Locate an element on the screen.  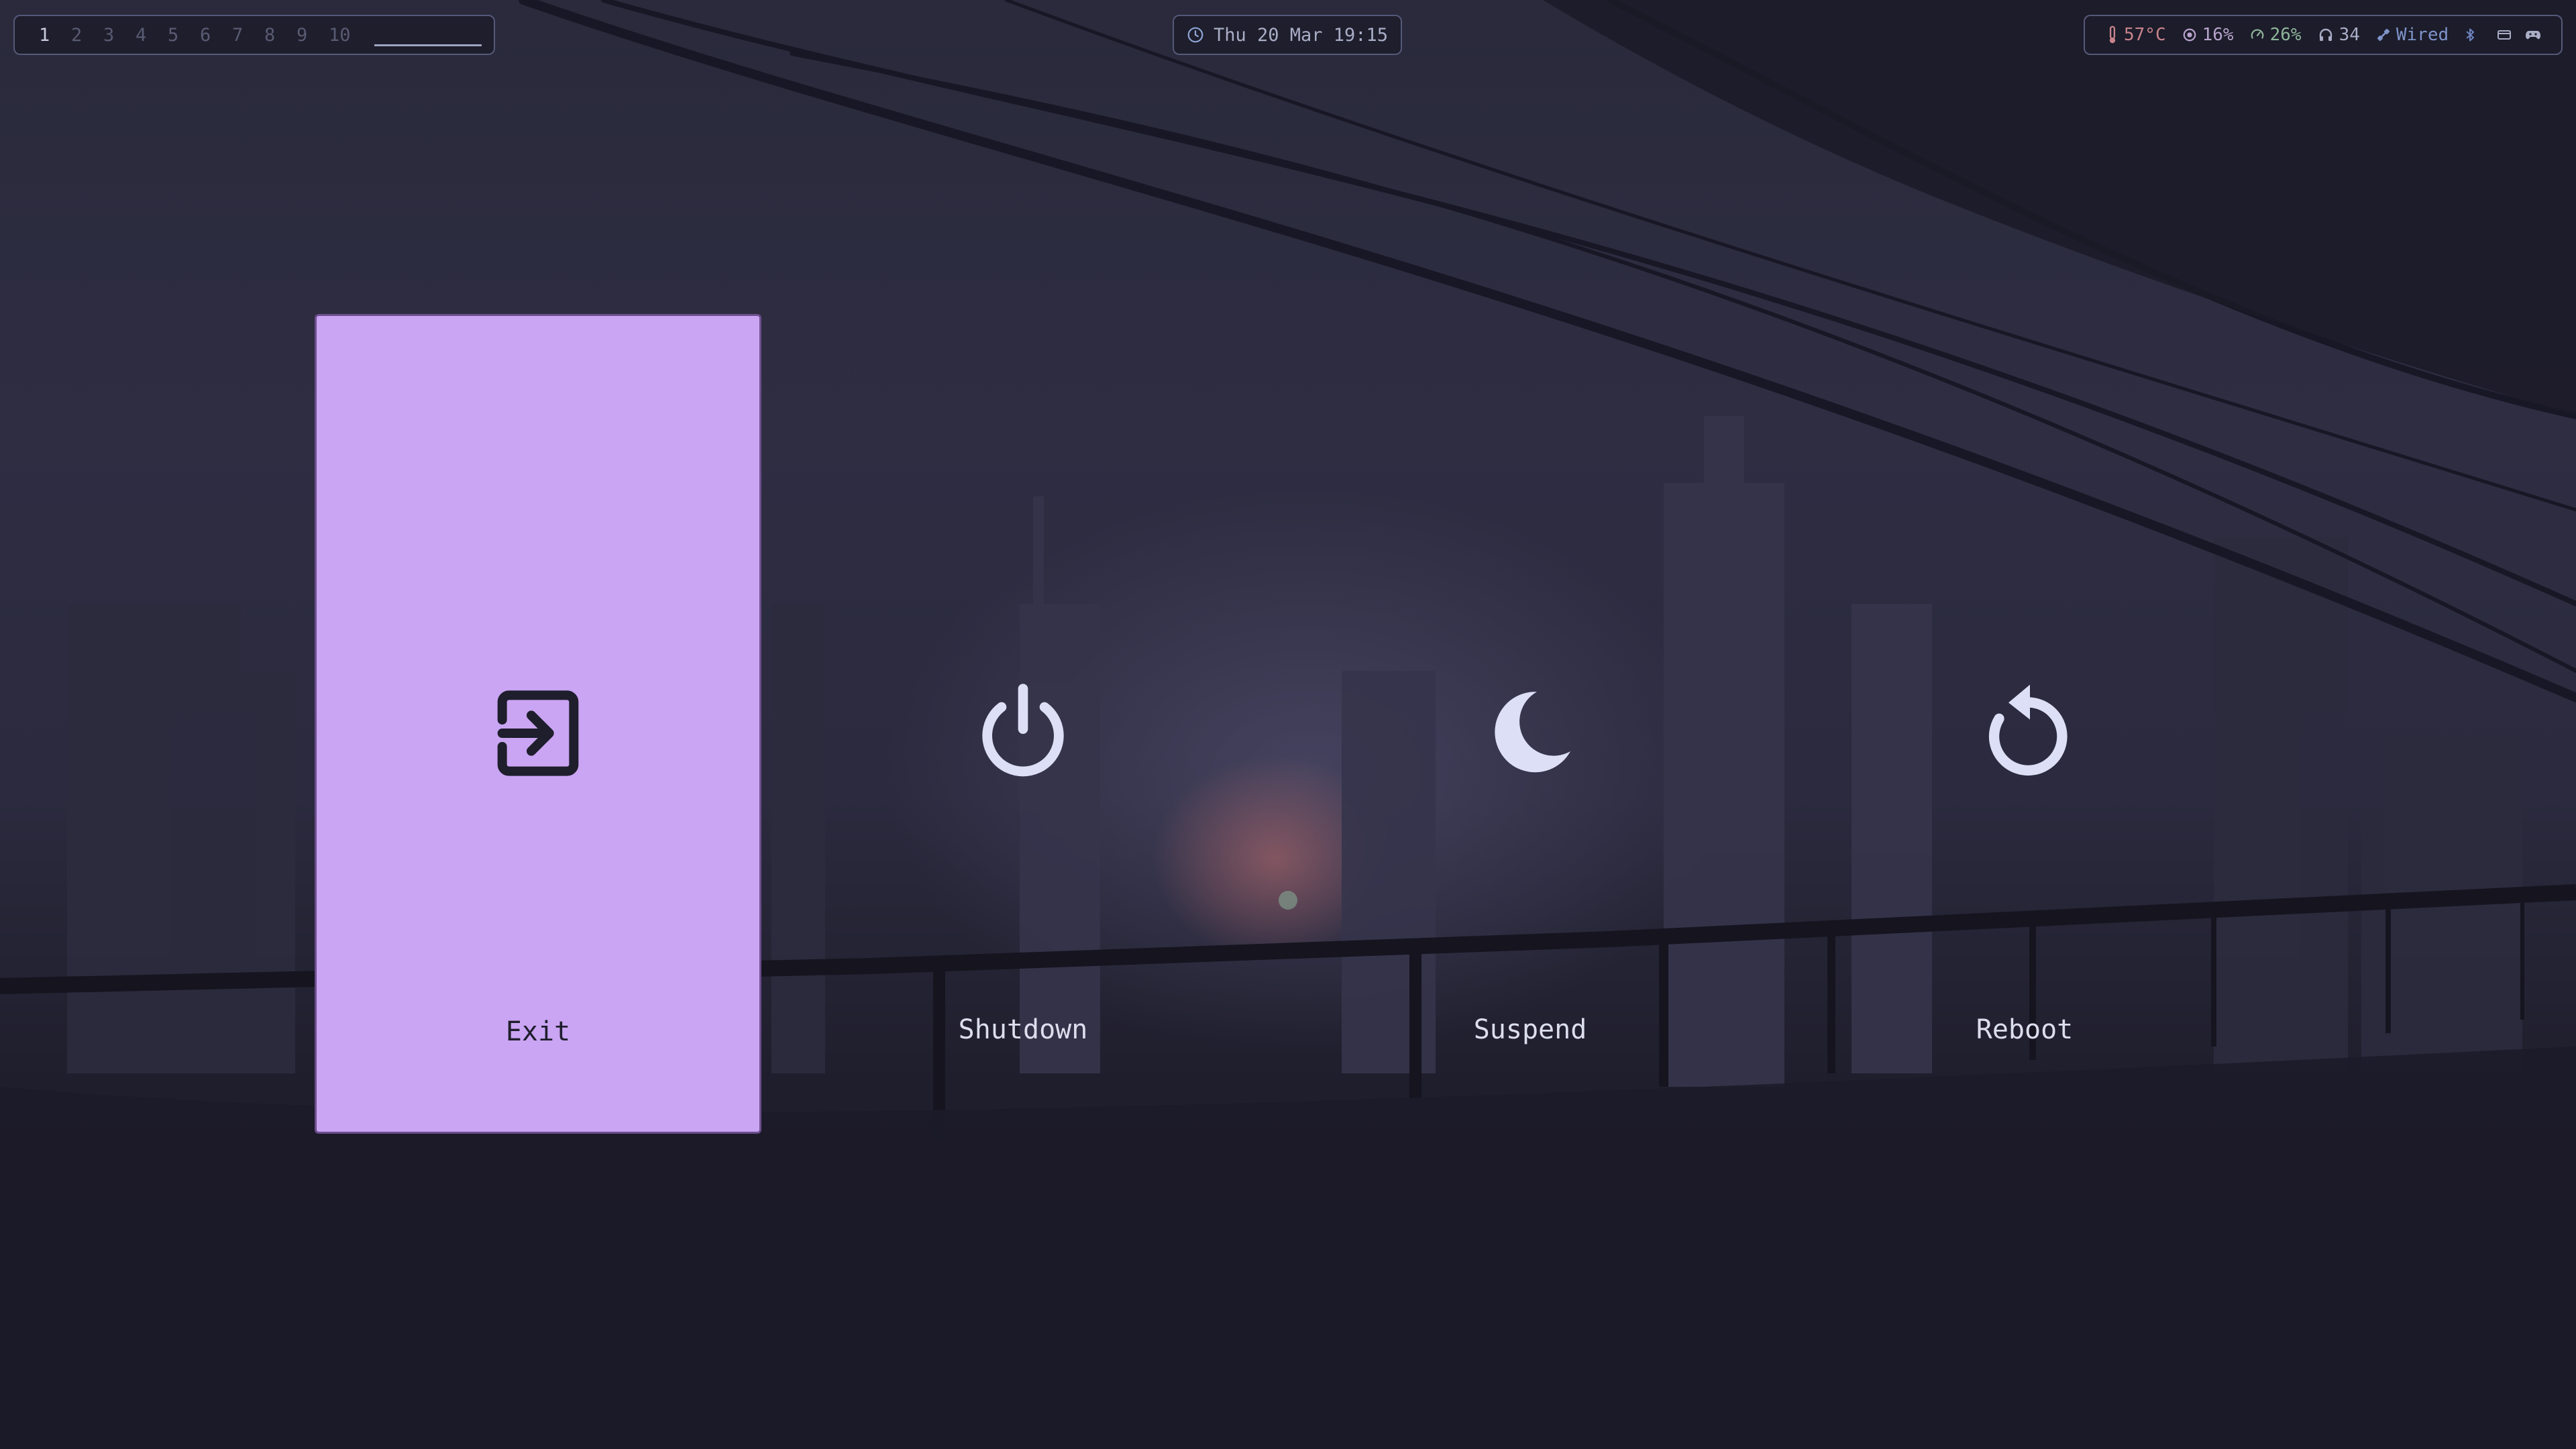
temperature-widget: 57°C is located at coordinates (2136, 35).